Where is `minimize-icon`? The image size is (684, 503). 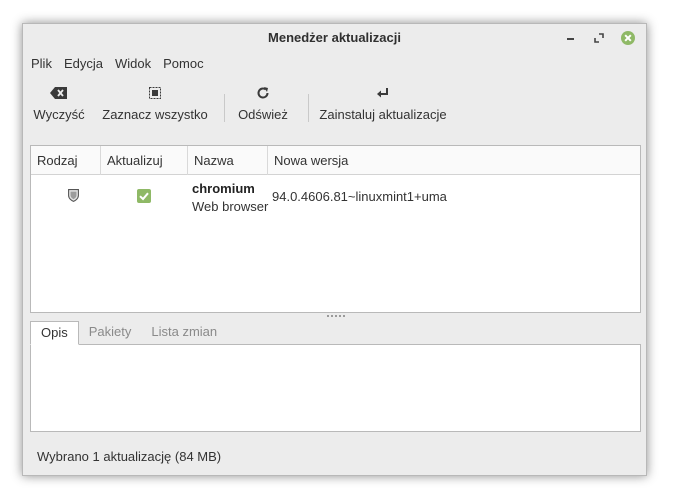 minimize-icon is located at coordinates (570, 39).